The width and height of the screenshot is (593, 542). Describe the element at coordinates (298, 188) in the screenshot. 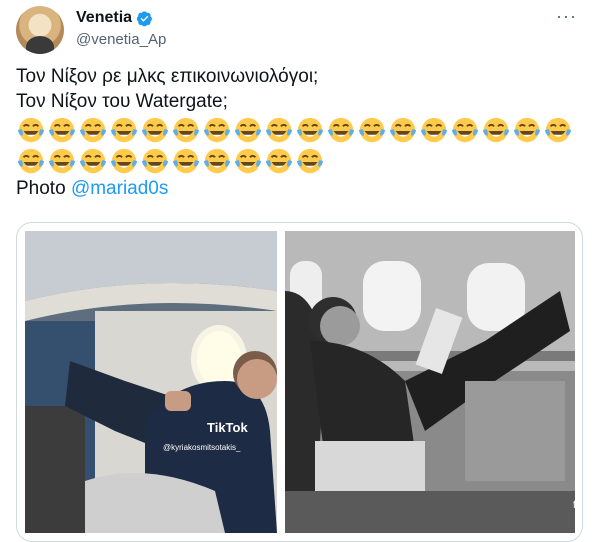

I see `photo-credit-line: Photo @mariad0s` at that location.